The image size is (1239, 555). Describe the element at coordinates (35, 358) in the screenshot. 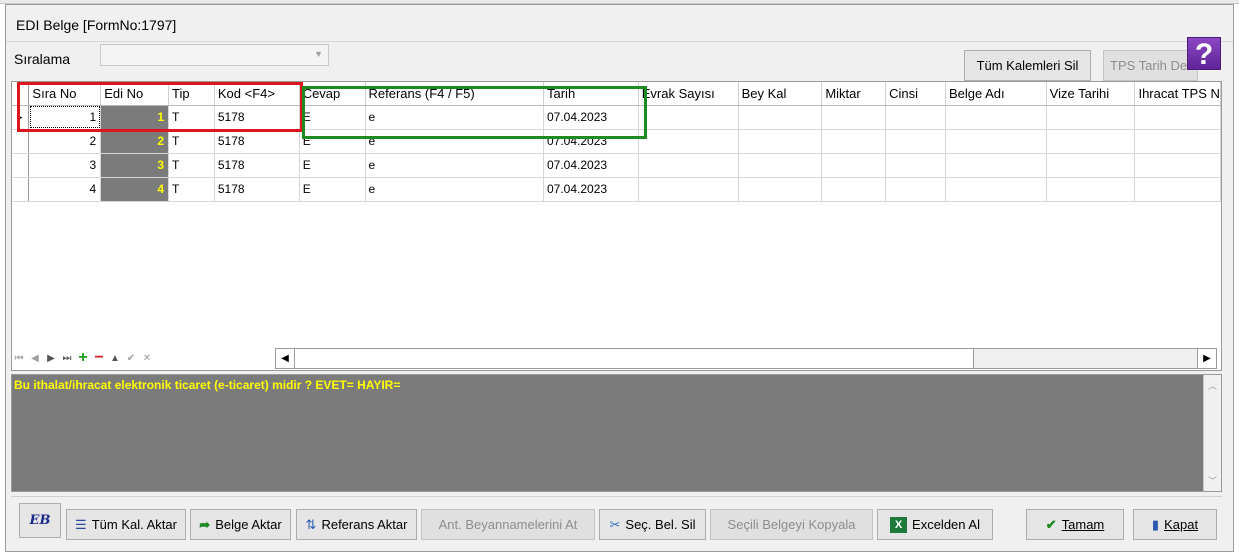

I see `prev-record-icon: ◀` at that location.